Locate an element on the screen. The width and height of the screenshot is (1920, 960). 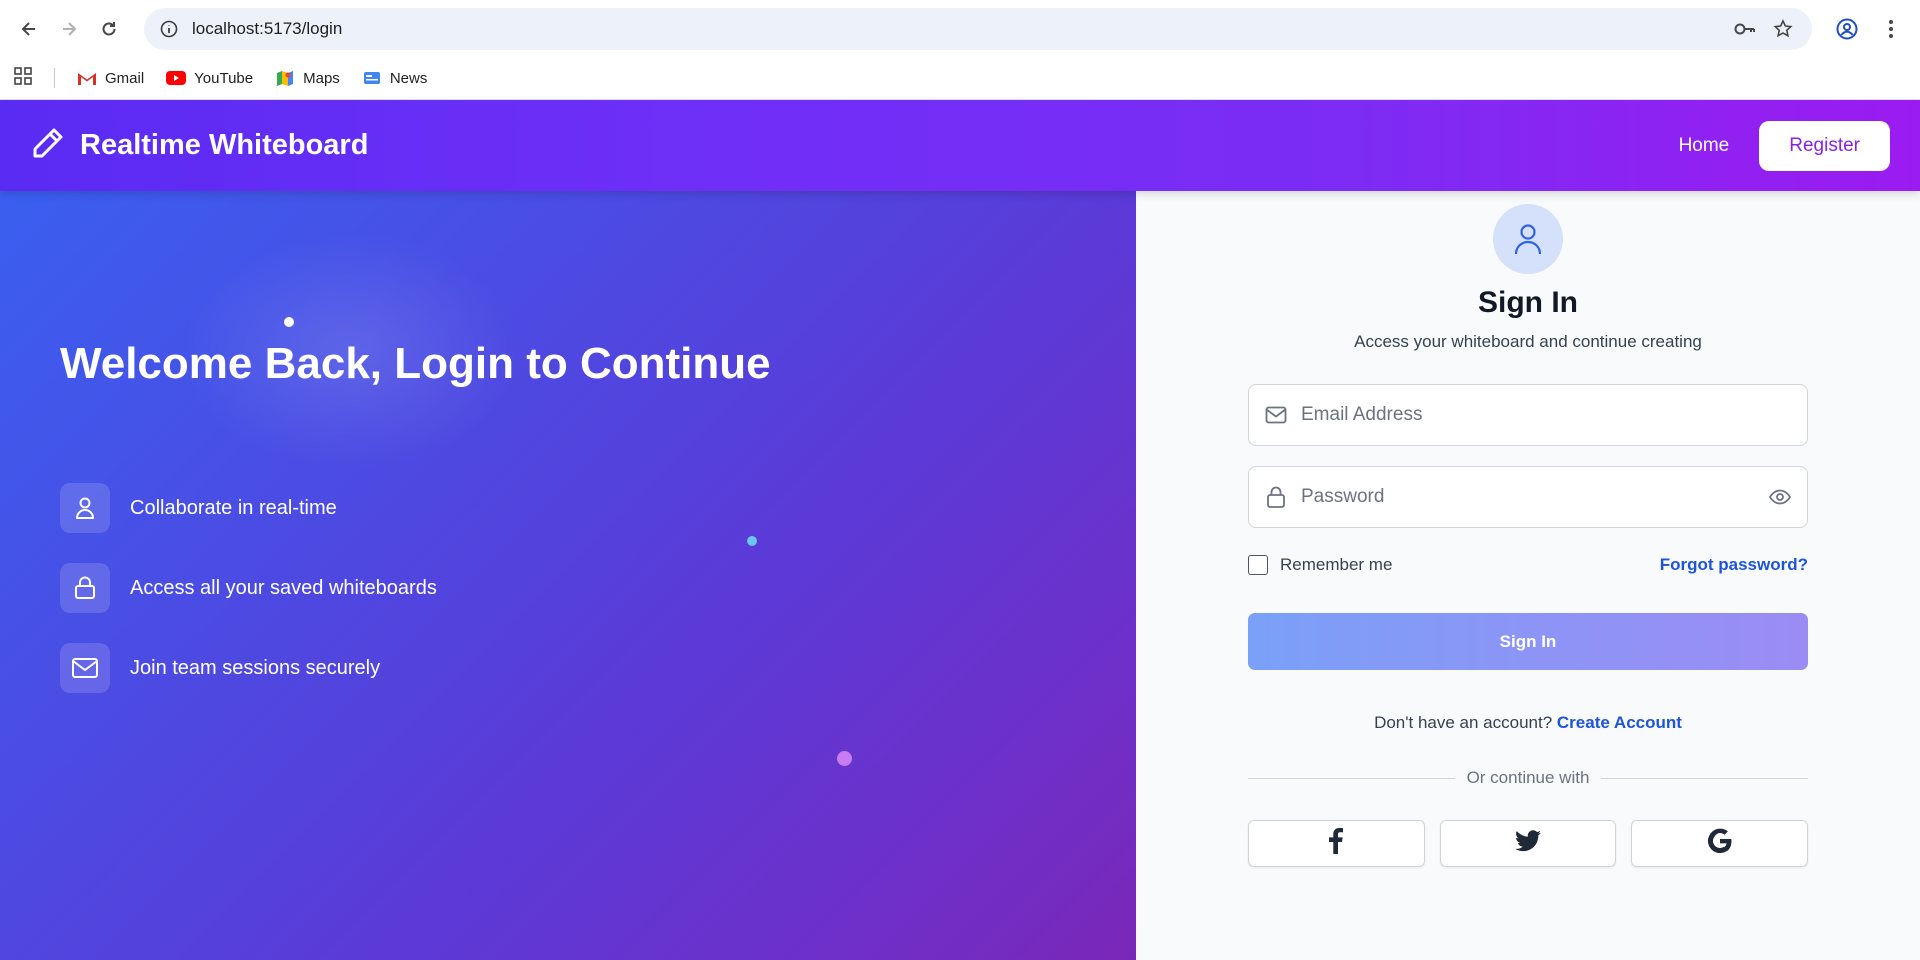
eye-icon is located at coordinates (1780, 497).